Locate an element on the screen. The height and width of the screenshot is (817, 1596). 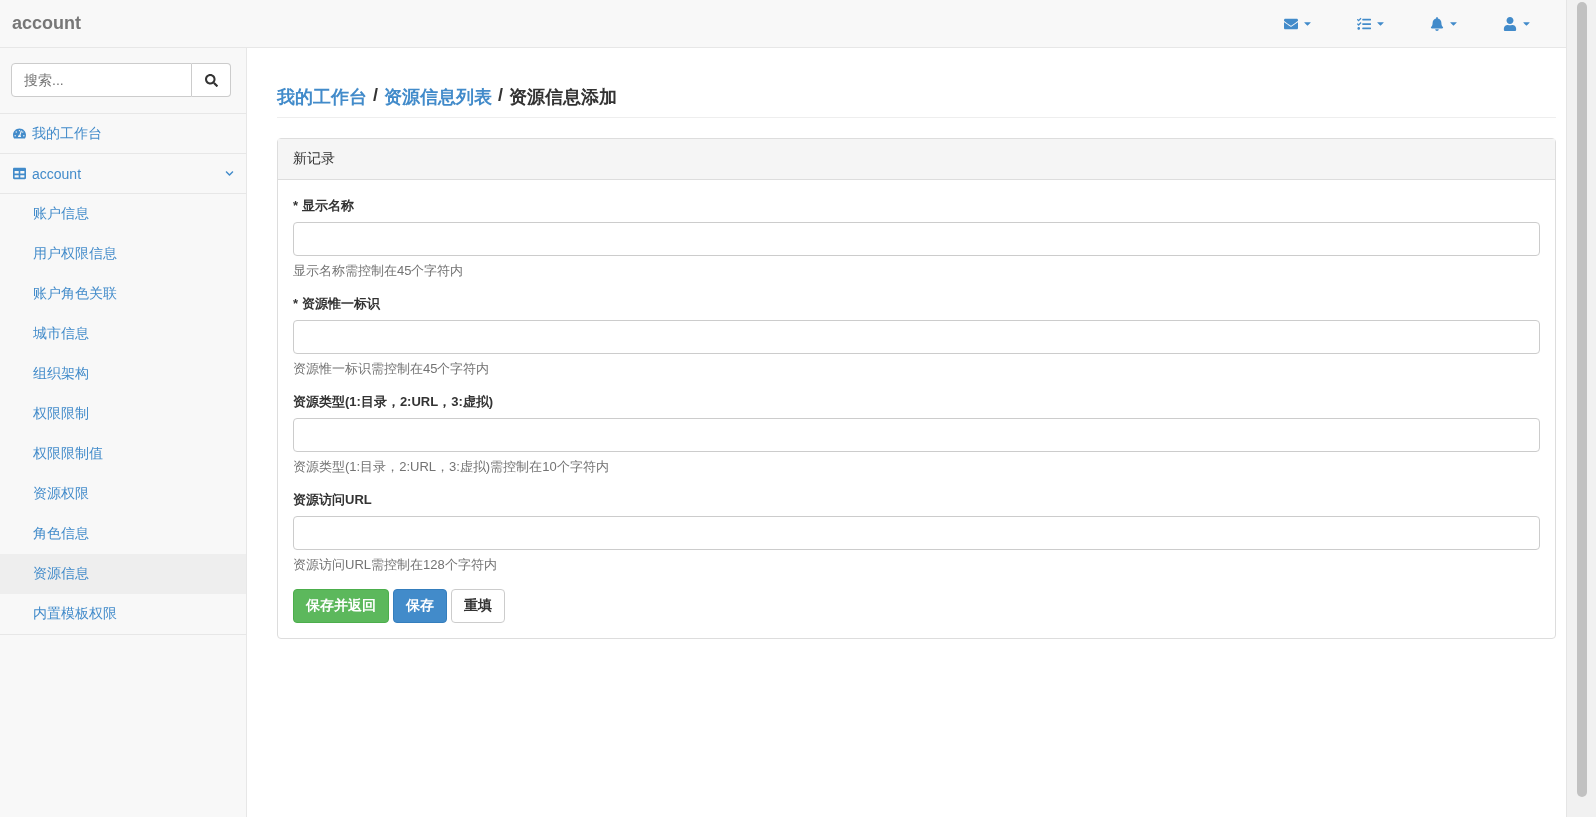
field-label: * 显示名称 is located at coordinates (324, 206).